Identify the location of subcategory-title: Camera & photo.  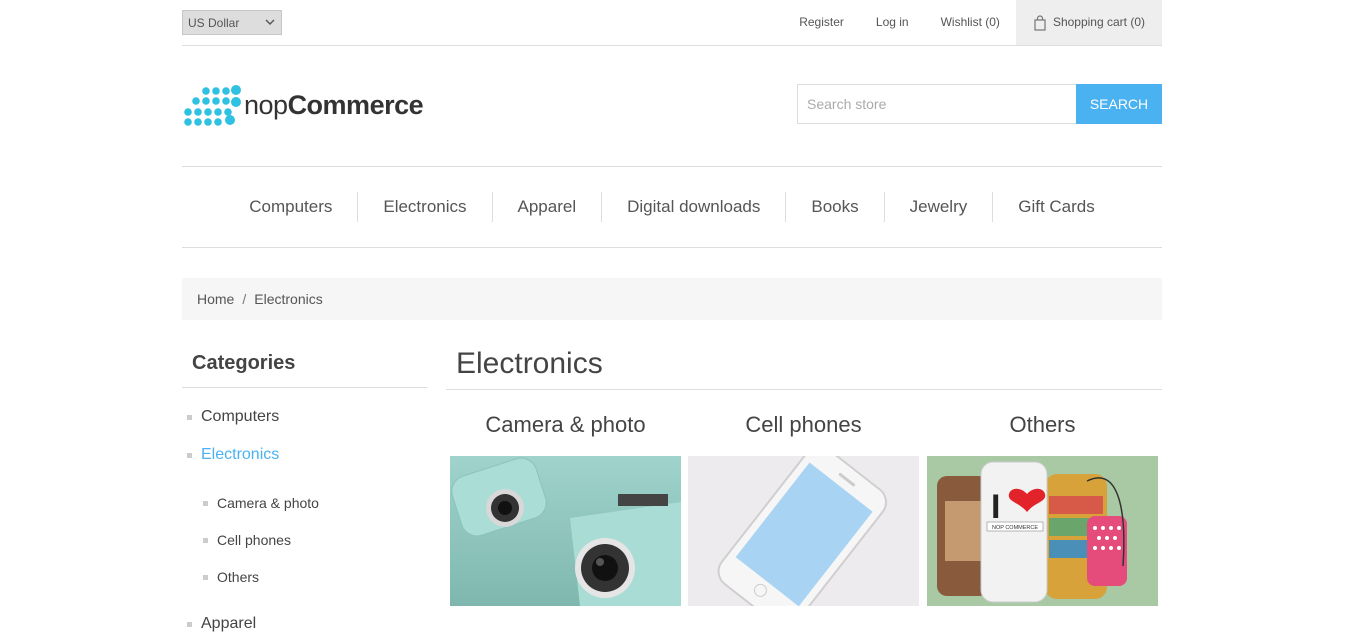
(565, 434).